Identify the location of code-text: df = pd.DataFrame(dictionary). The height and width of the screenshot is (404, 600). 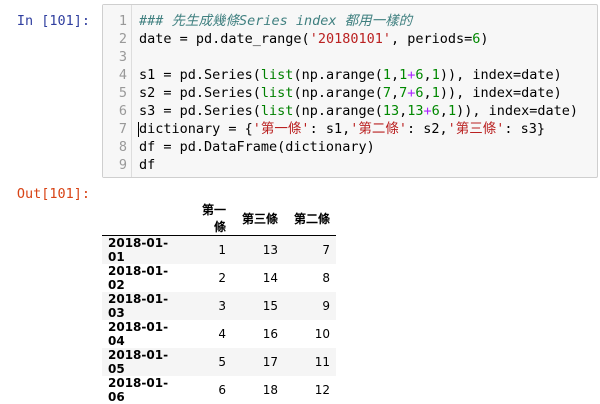
(257, 147).